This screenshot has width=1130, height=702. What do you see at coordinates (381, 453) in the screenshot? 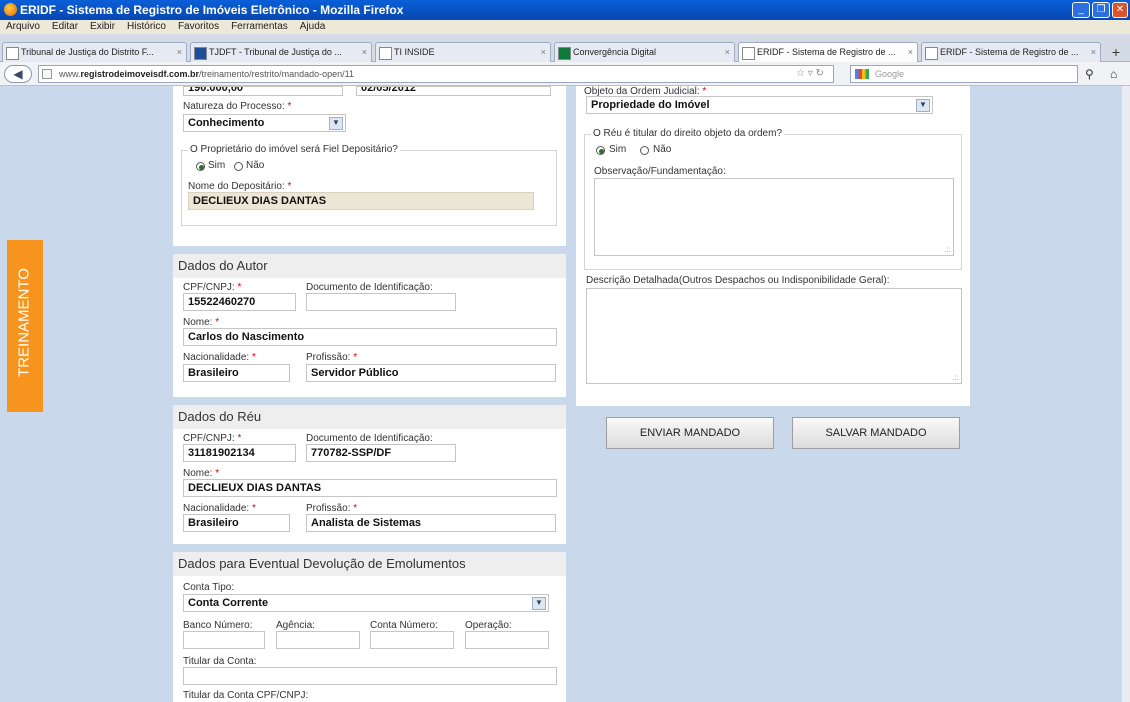
I see `reu-doc-field: 770782-SSP/DF` at bounding box center [381, 453].